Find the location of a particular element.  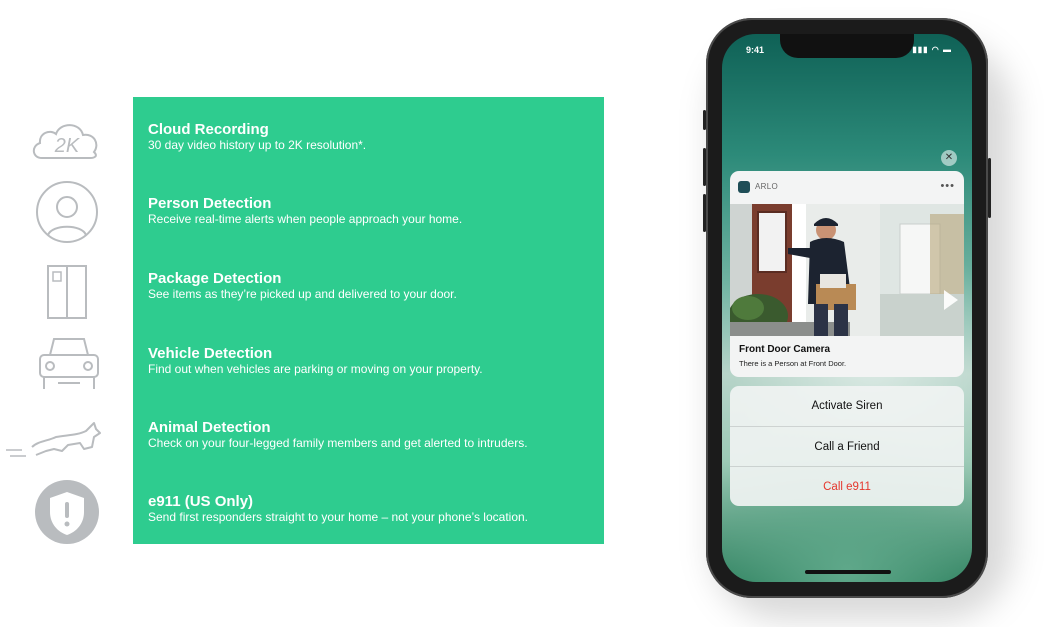

feature-title: Animal Detection is located at coordinates (209, 427).